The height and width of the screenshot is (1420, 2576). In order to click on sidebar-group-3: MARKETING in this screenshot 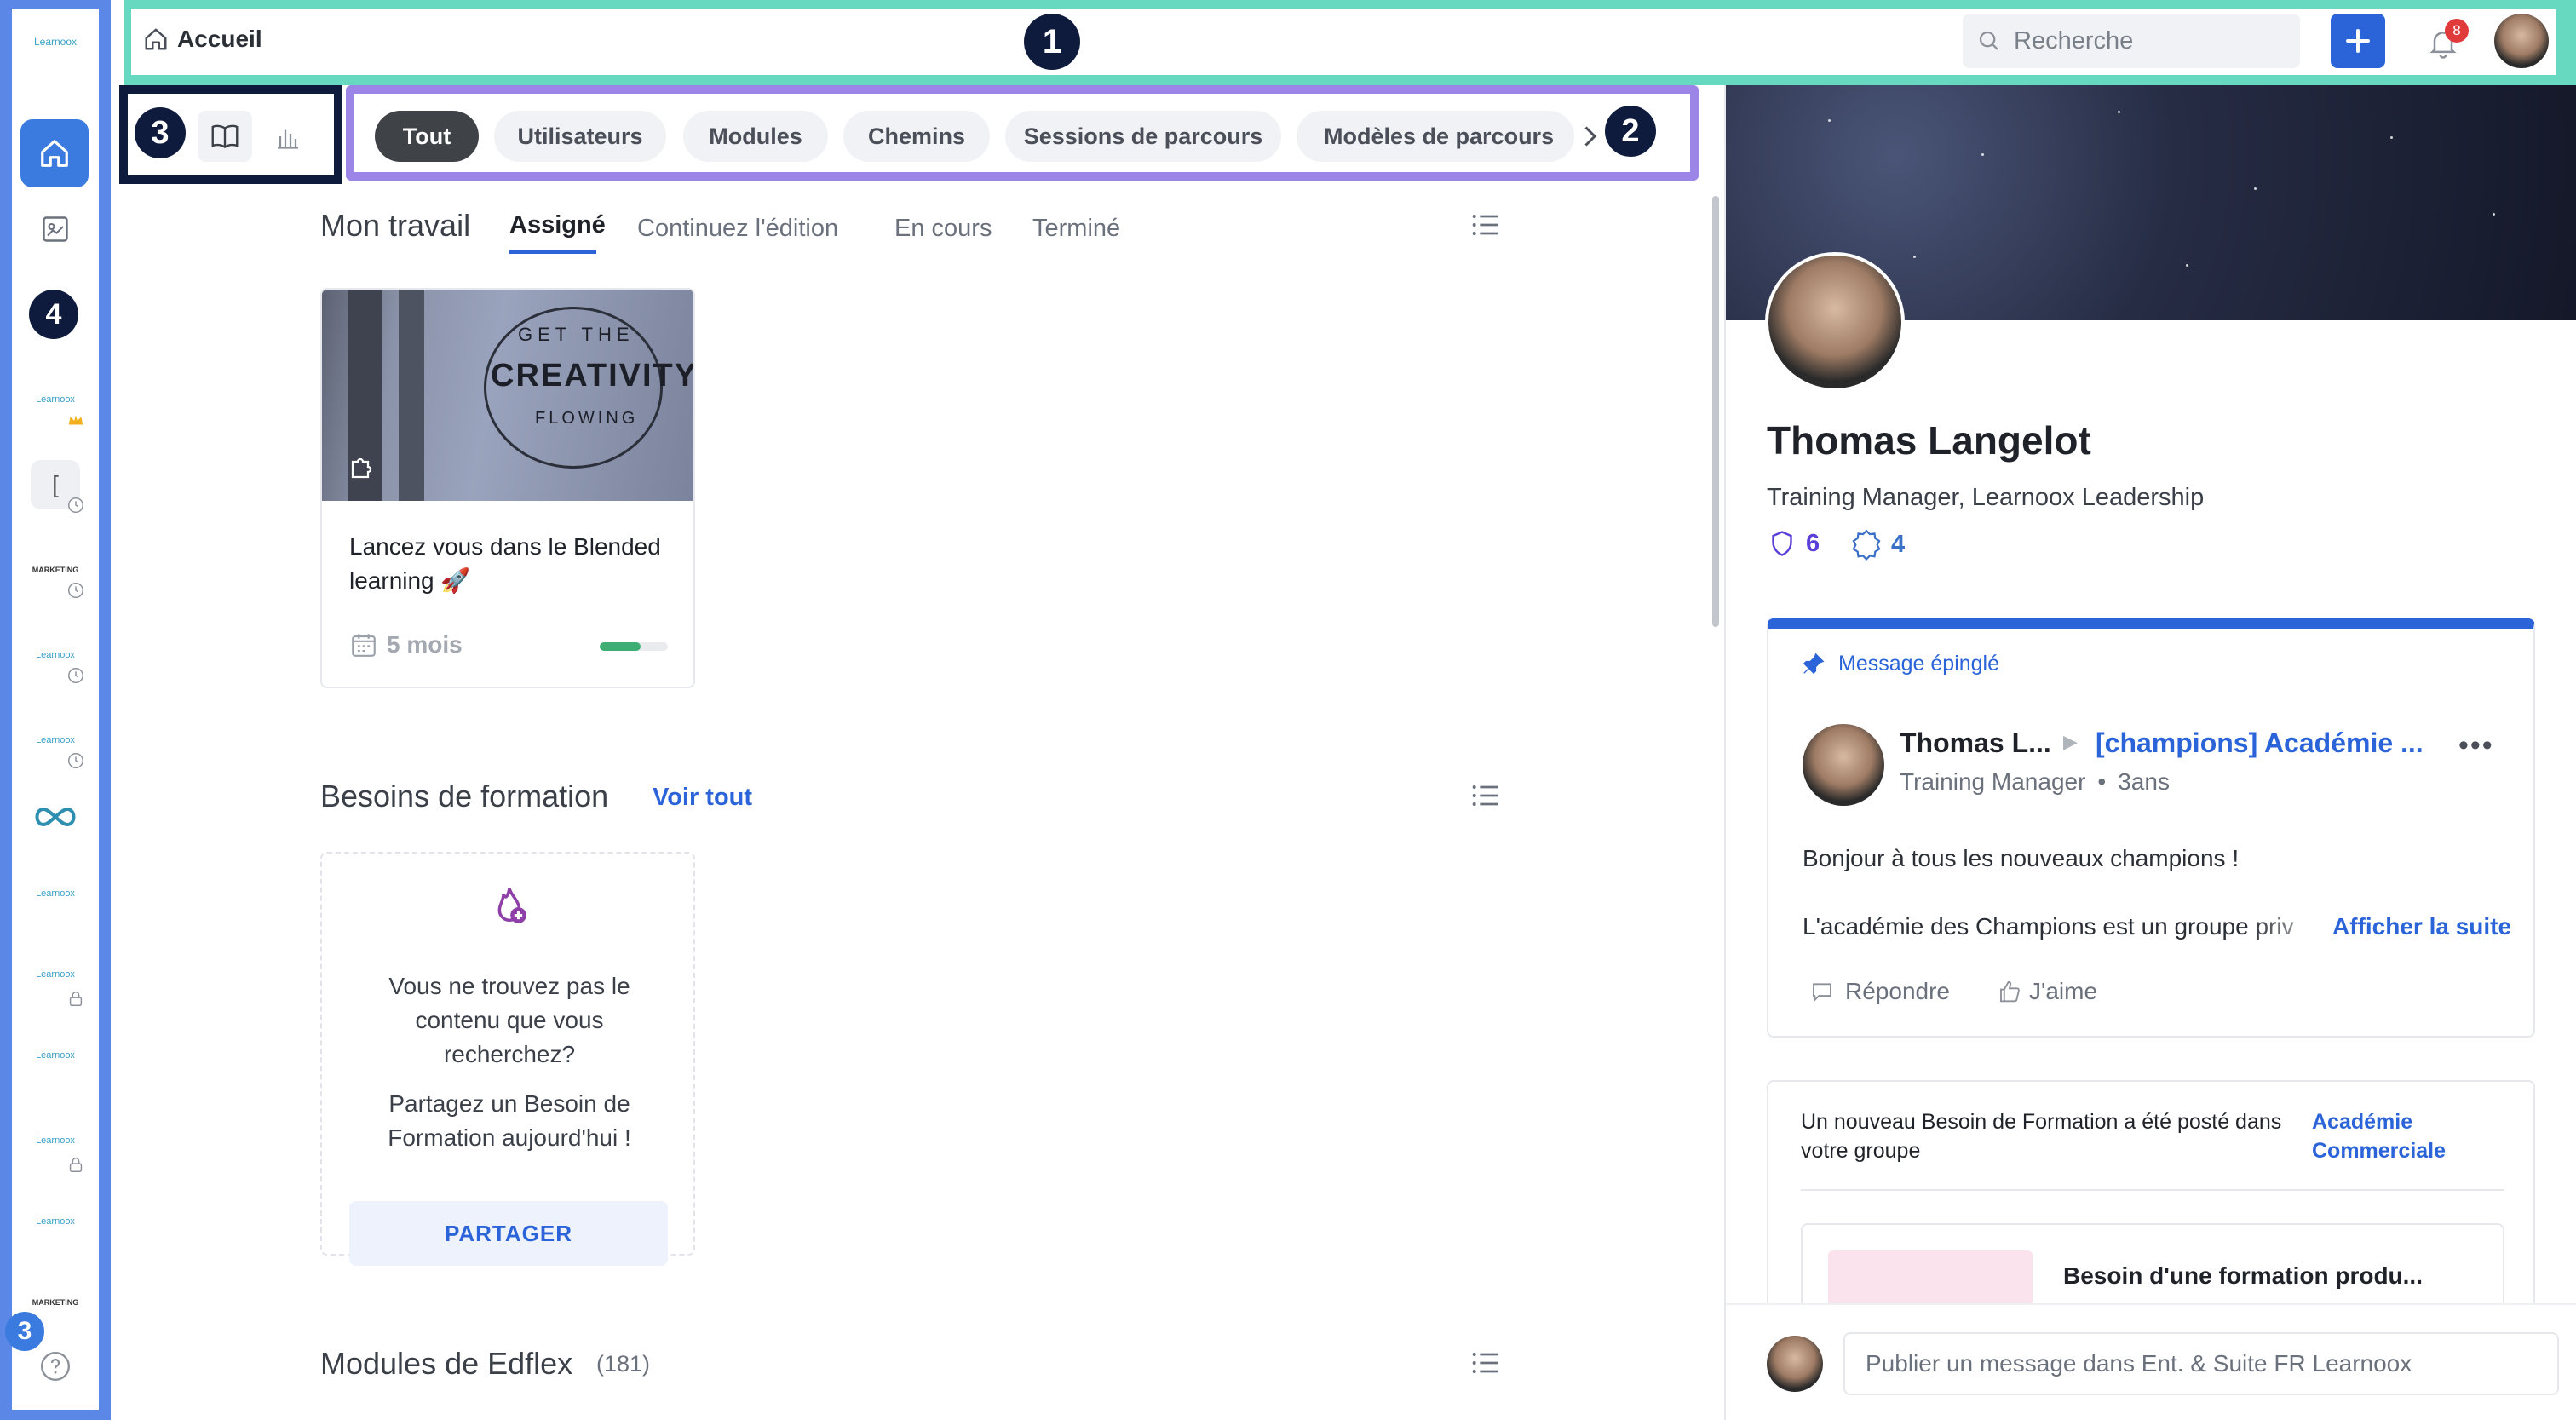, I will do `click(57, 571)`.